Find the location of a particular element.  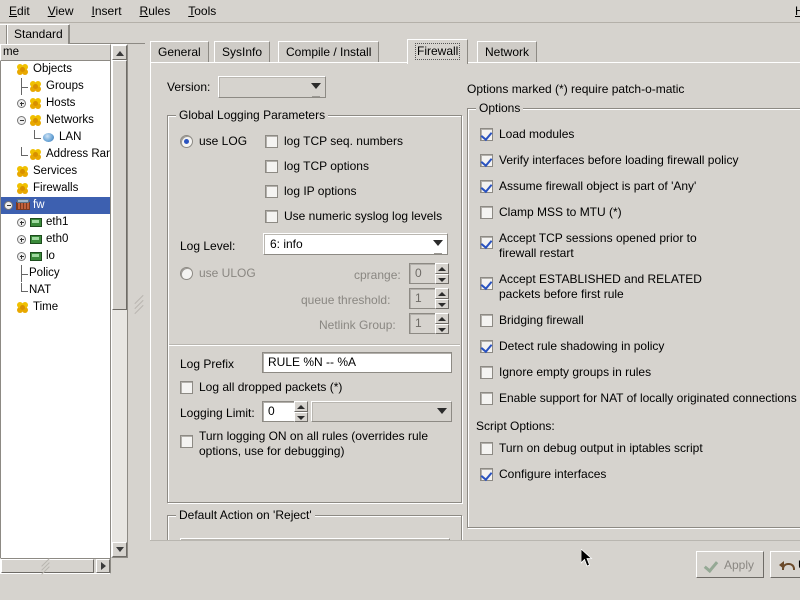

tree-item-lo: lo is located at coordinates (55, 256).